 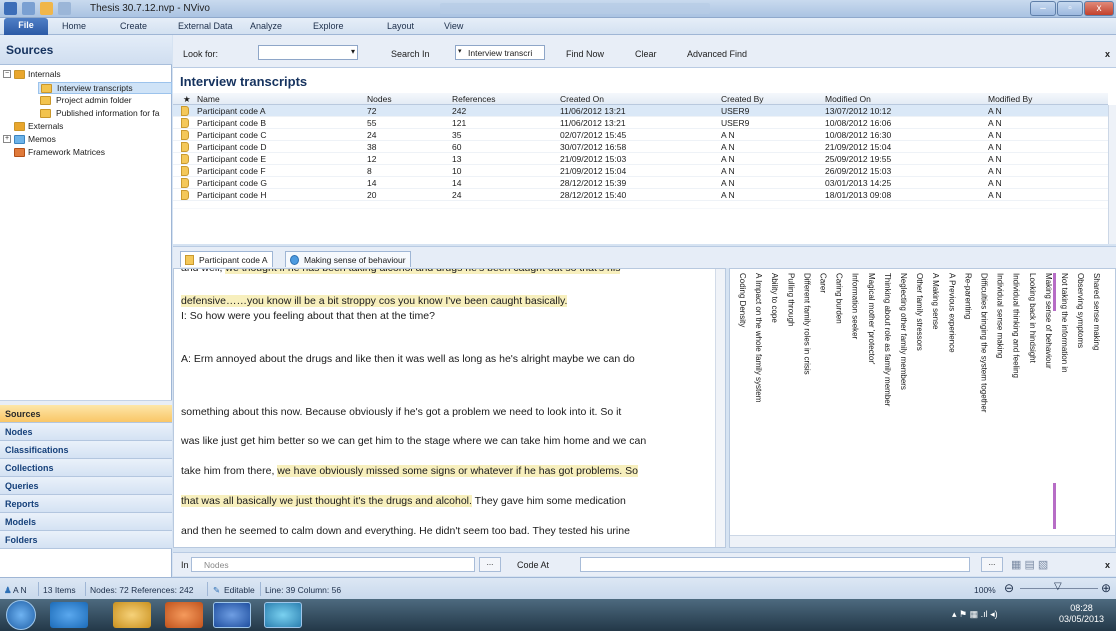 What do you see at coordinates (7, 74) in the screenshot?
I see `collapse-icon: −` at bounding box center [7, 74].